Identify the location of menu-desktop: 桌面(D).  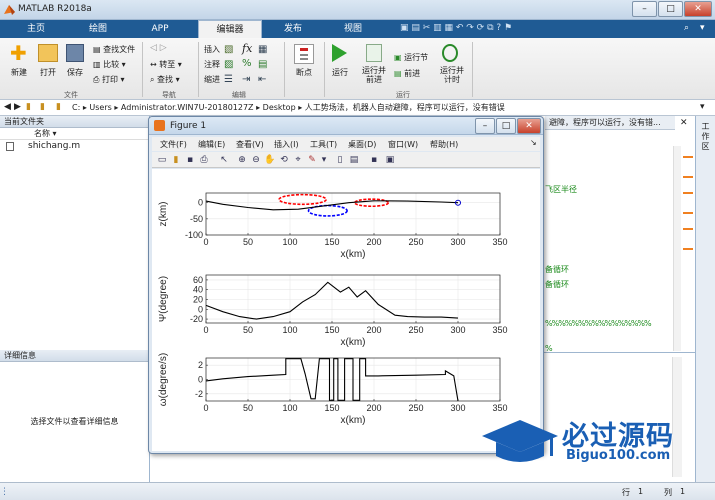
(362, 144).